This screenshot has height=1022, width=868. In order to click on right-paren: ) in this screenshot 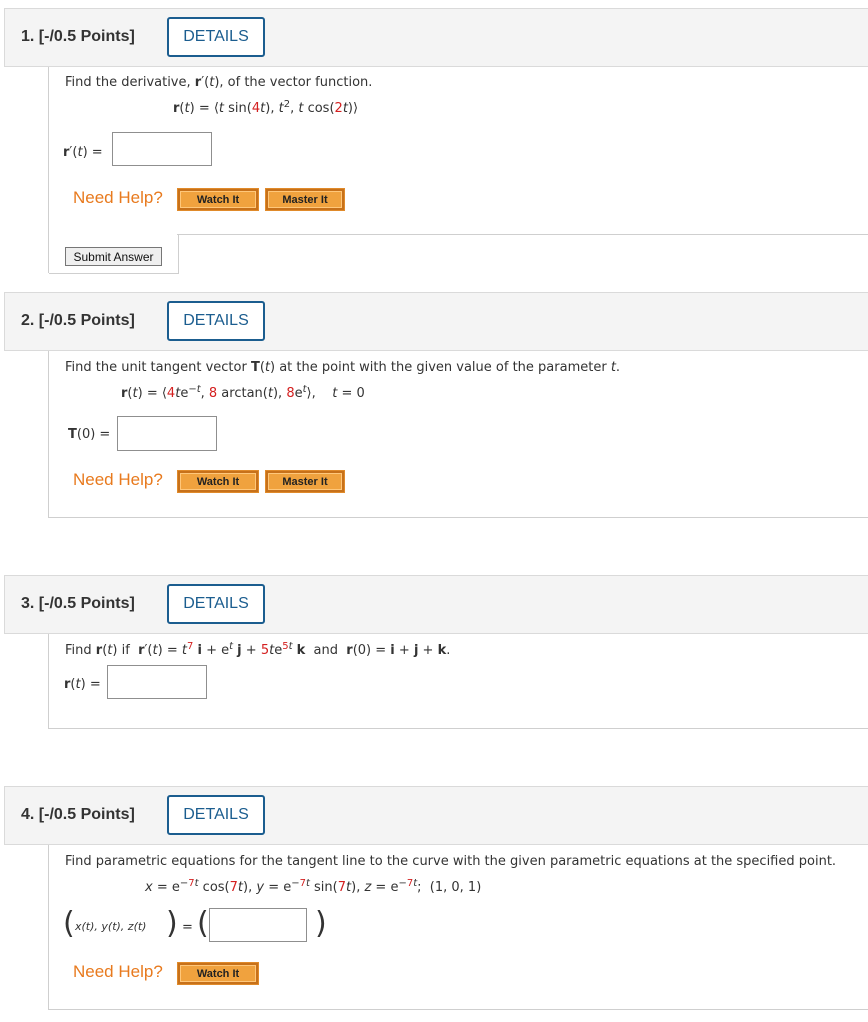, I will do `click(172, 923)`.